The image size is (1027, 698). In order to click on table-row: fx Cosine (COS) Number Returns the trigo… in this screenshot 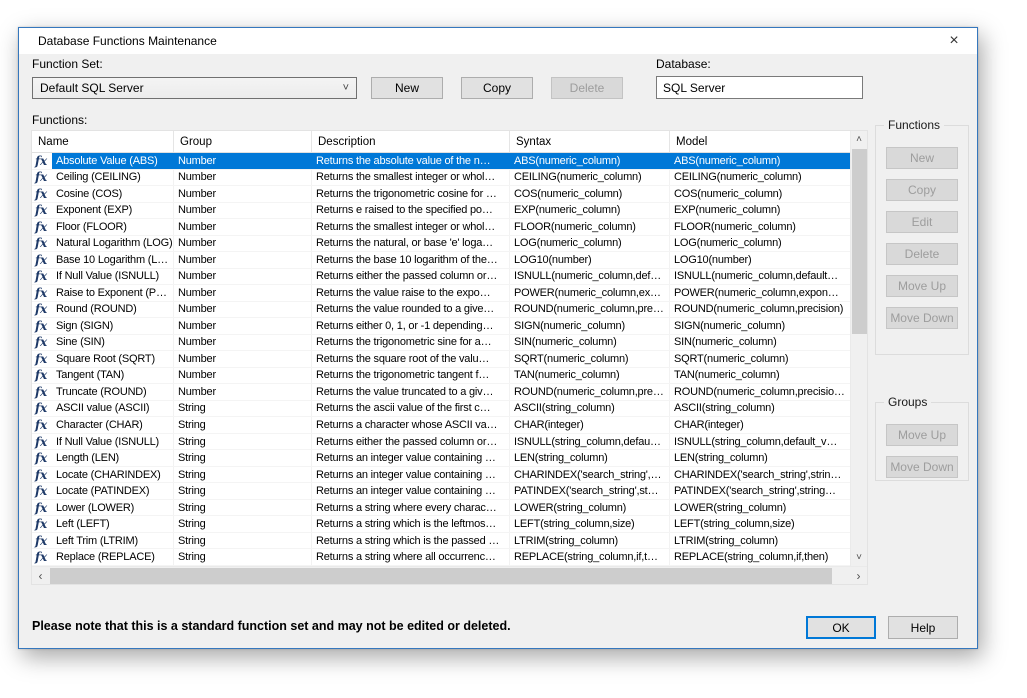, I will do `click(441, 194)`.